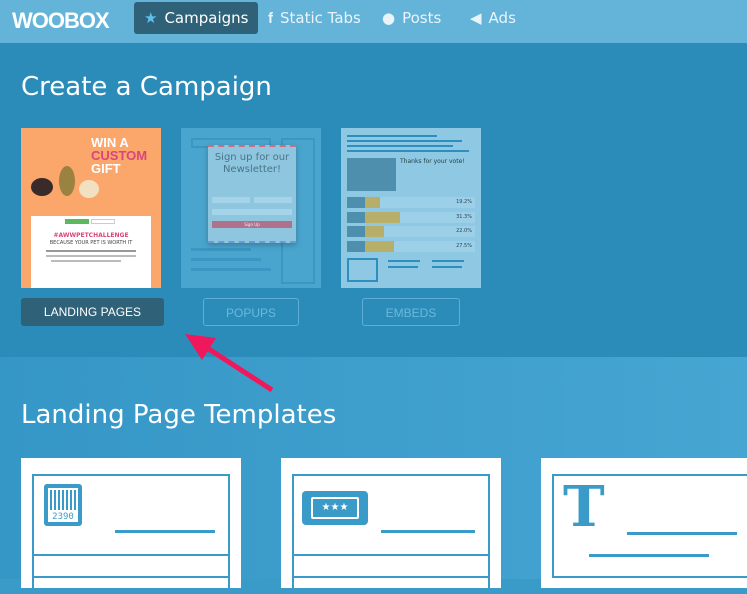  Describe the element at coordinates (411, 312) in the screenshot. I see `embeds-button: EMBEDS` at that location.